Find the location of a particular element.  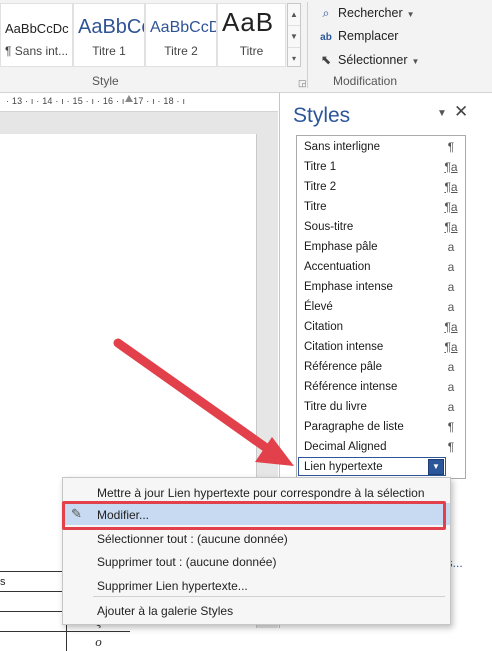

menu-item-select-all: Sélectionner tout : (aucune donnée) is located at coordinates (256, 538).